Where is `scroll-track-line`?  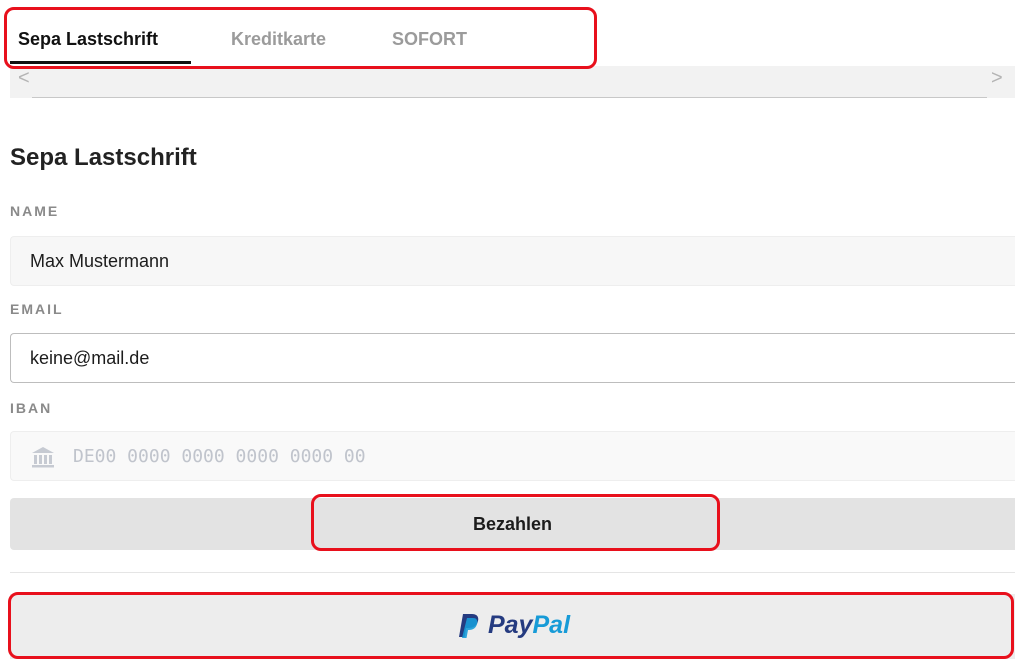 scroll-track-line is located at coordinates (509, 97).